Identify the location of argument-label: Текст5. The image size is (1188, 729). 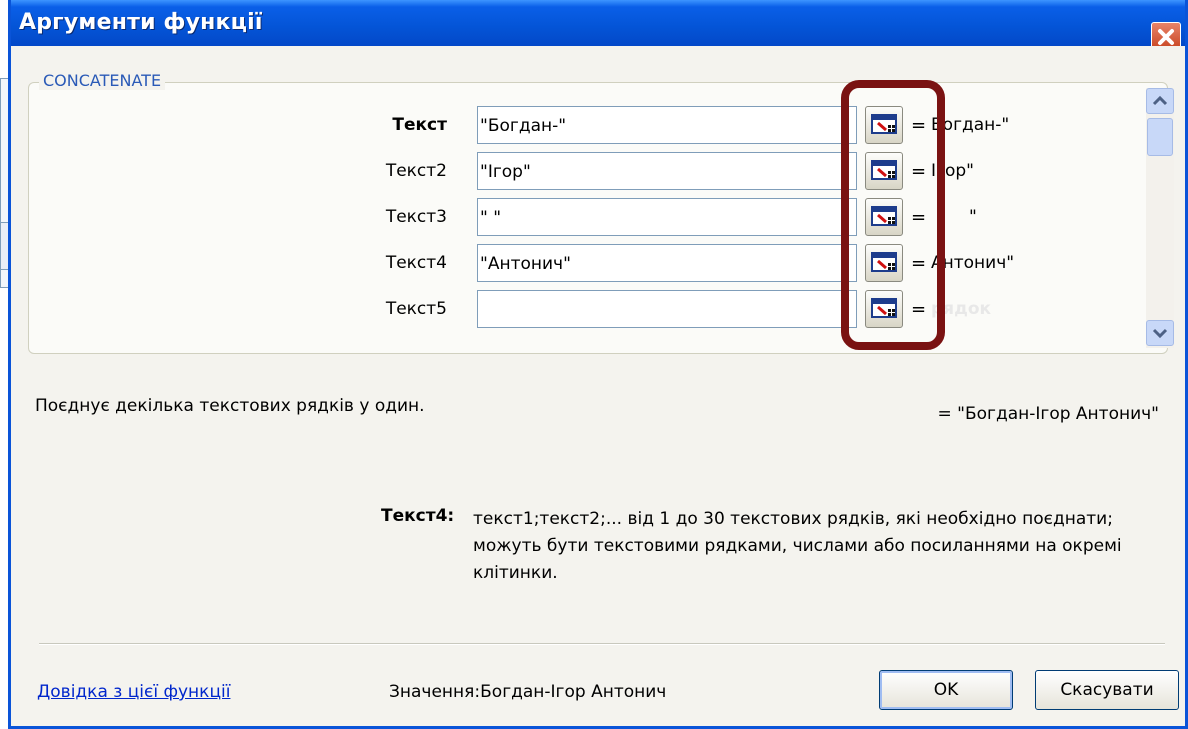
(416, 309).